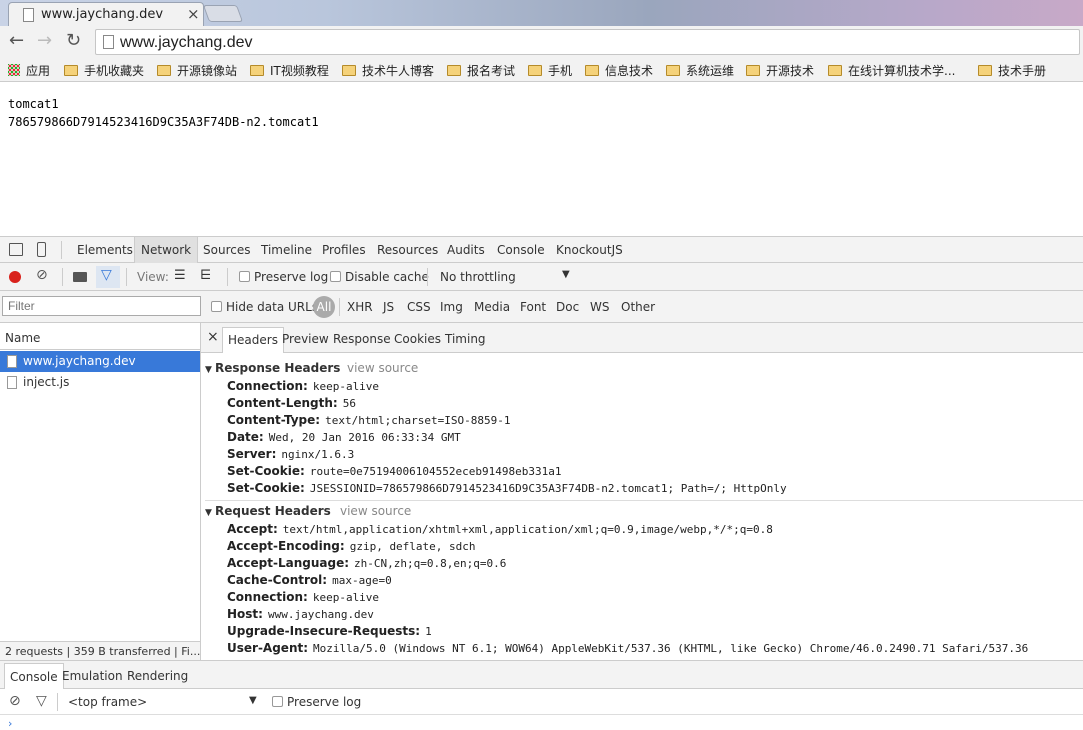 This screenshot has height=730, width=1083. I want to click on filter-all-button: All, so click(324, 307).